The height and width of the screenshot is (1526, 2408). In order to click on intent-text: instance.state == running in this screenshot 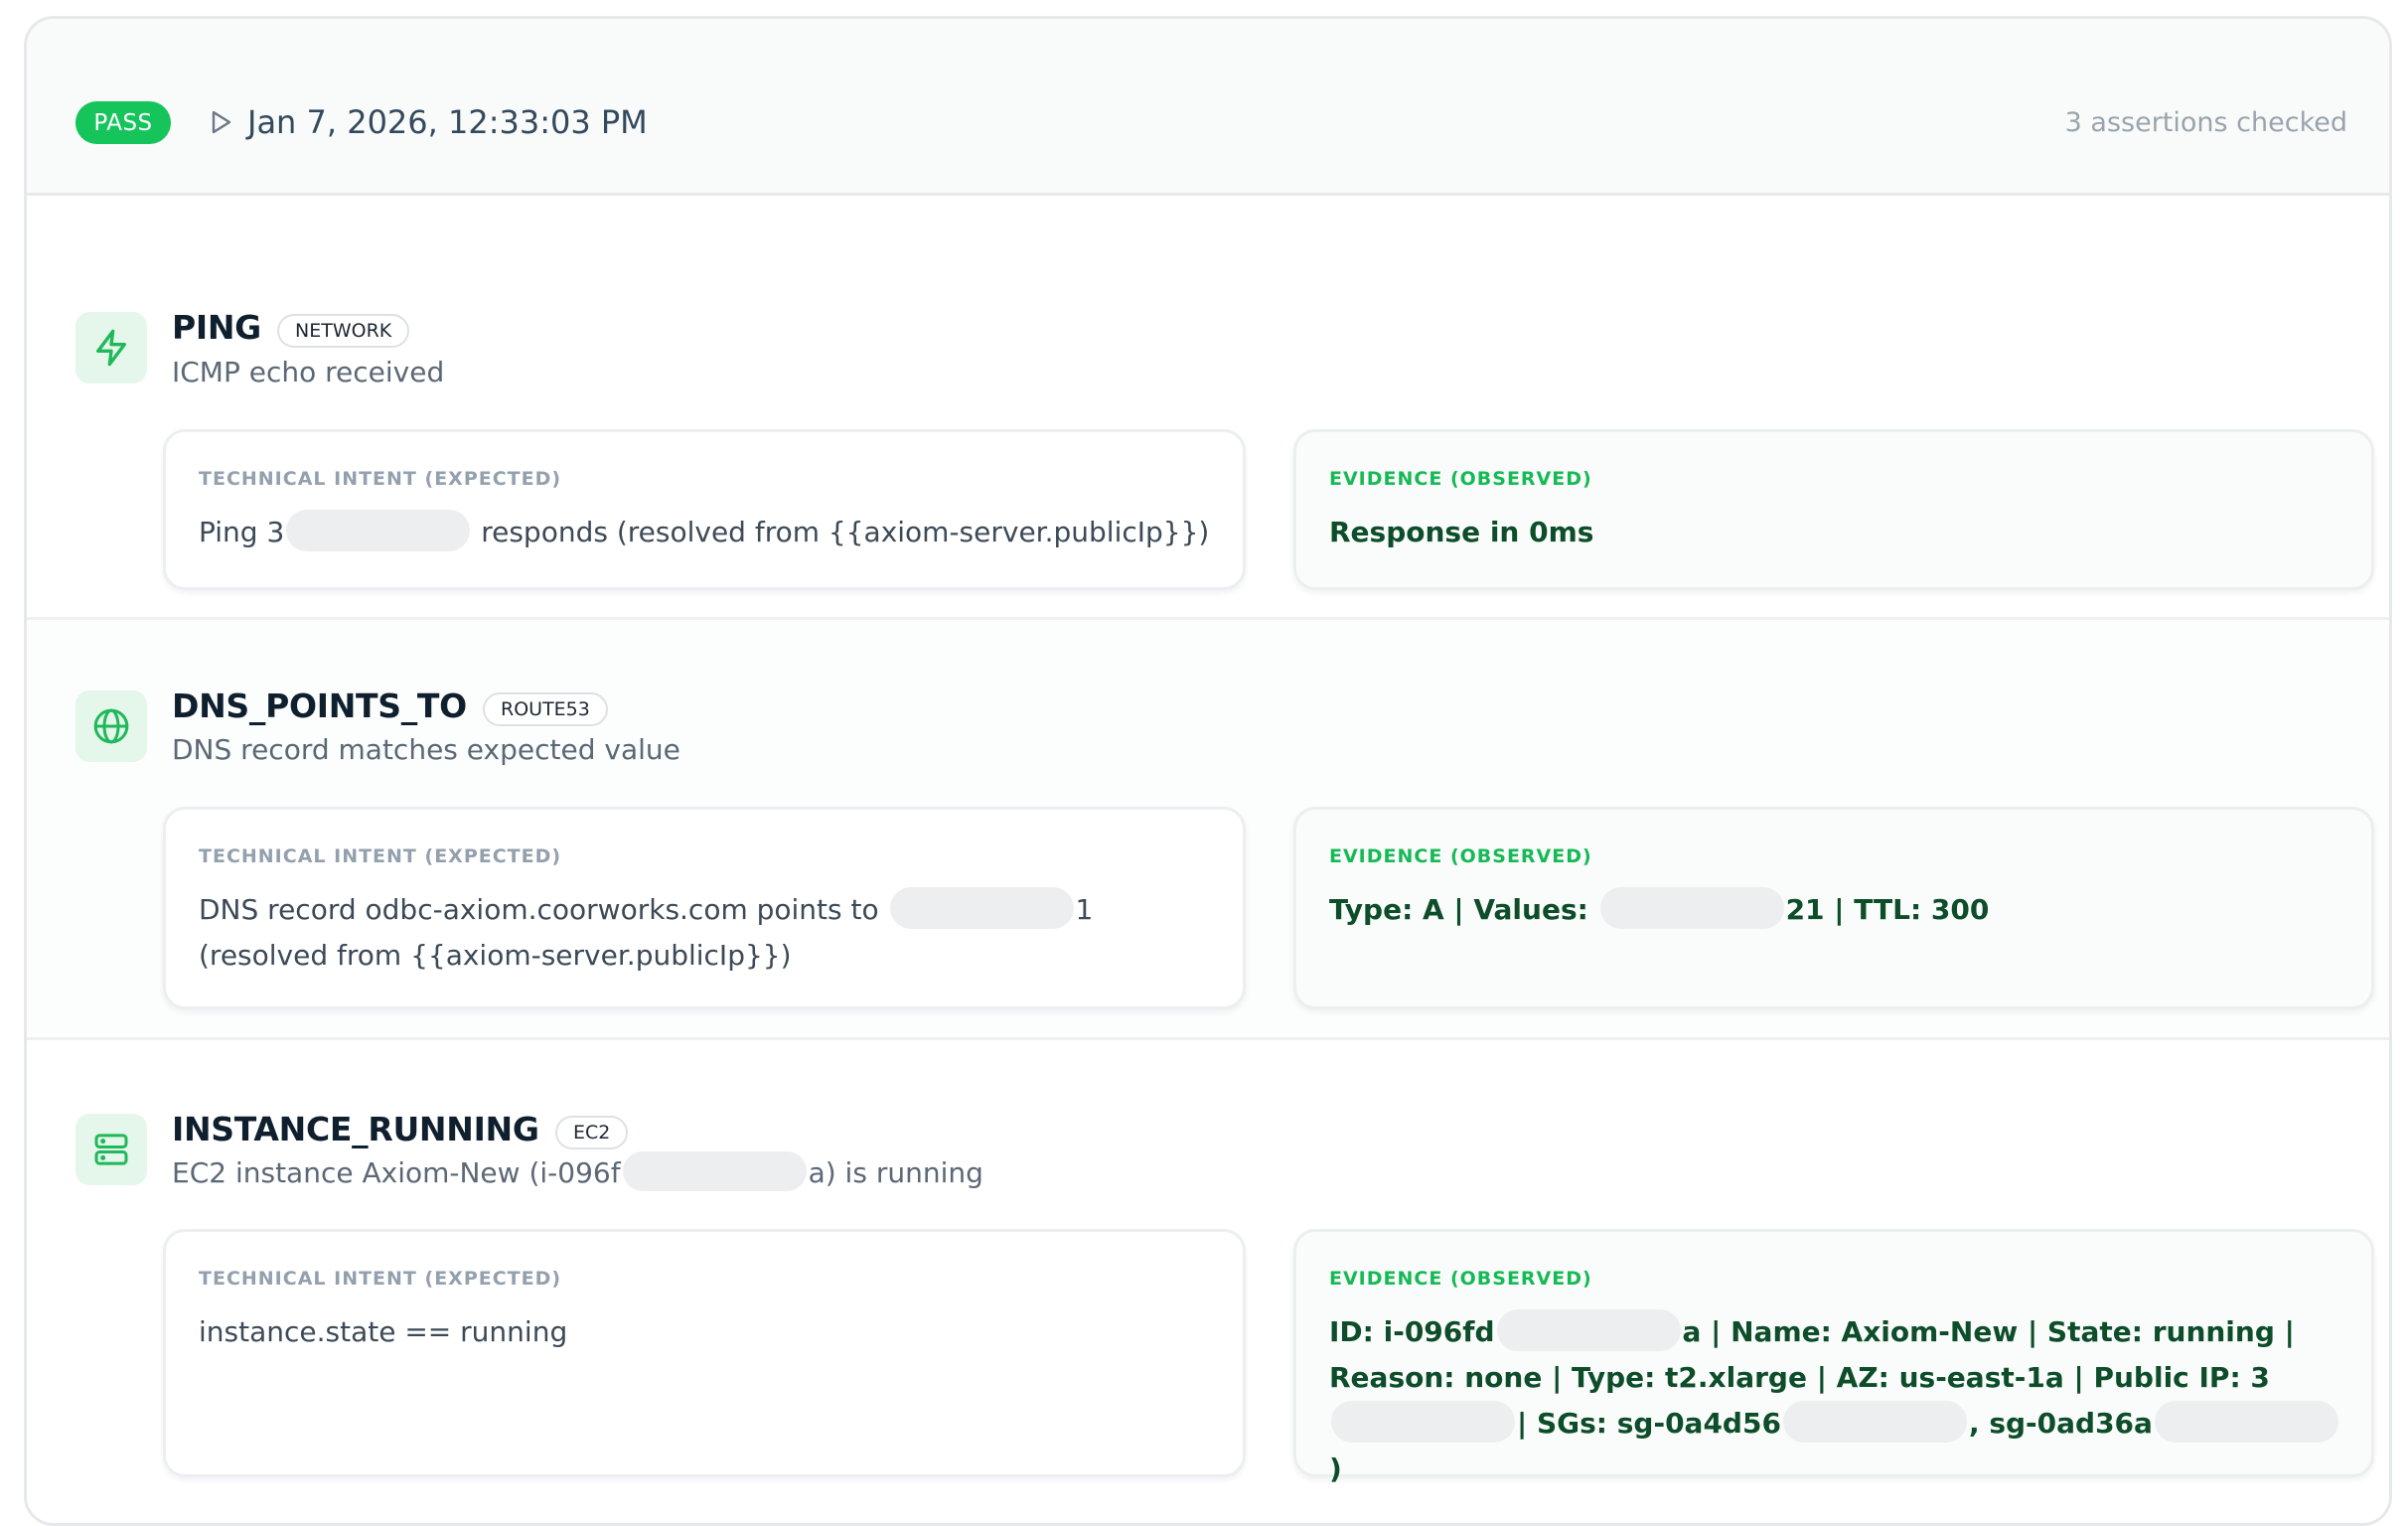, I will do `click(383, 1331)`.